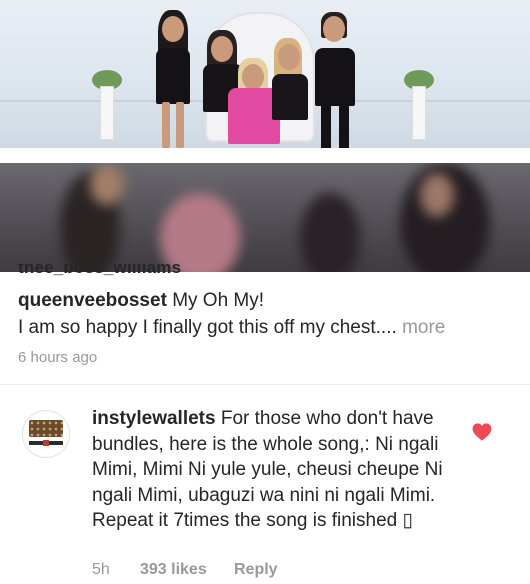 The image size is (530, 584). What do you see at coordinates (423, 327) in the screenshot?
I see `more-link: more` at bounding box center [423, 327].